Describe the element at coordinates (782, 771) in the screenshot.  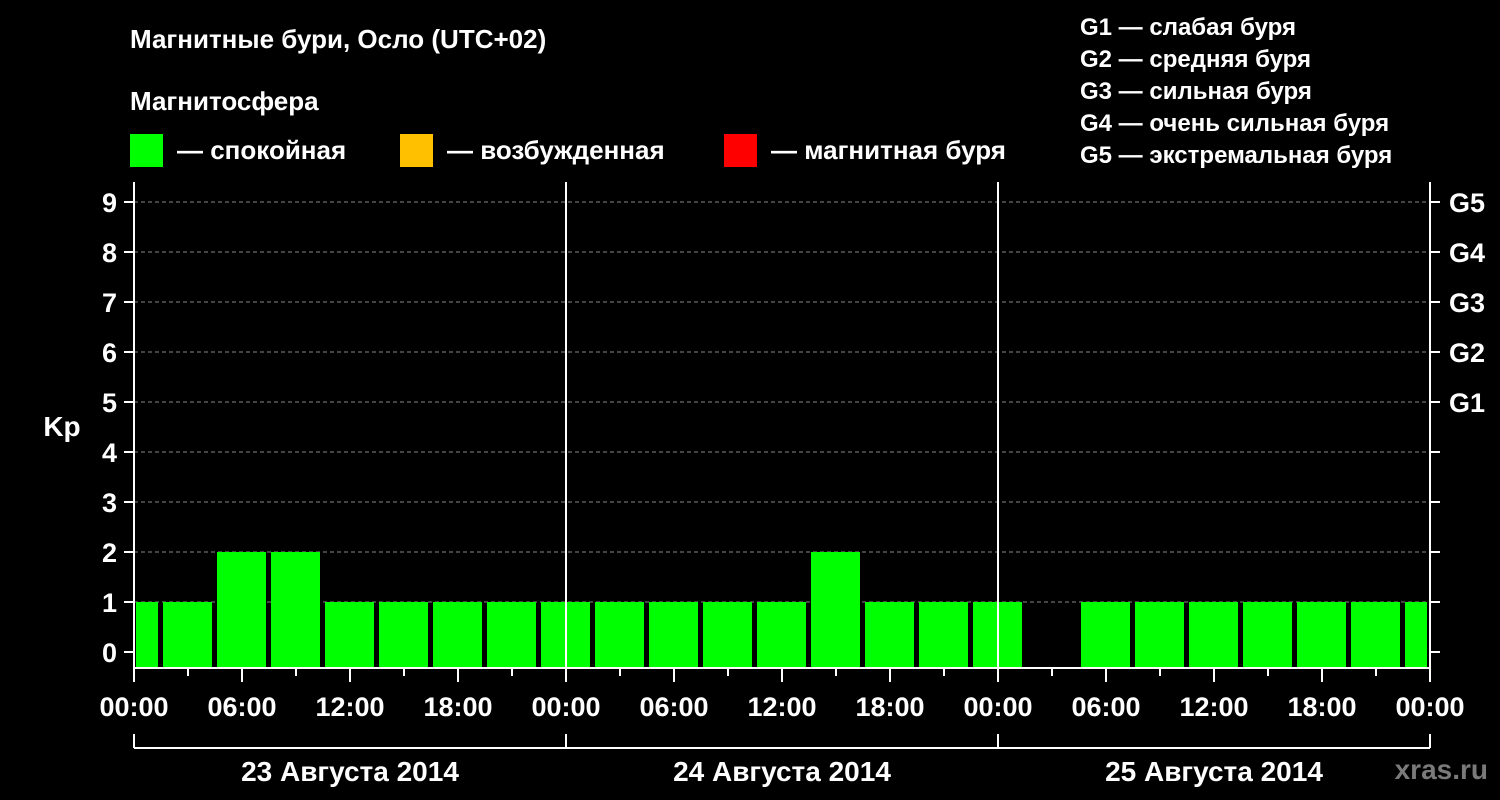
I see `day-label: 24 Августа 2014` at that location.